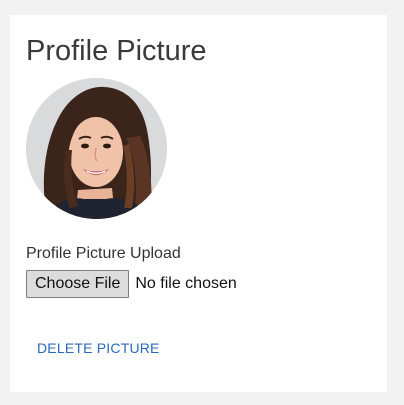  I want to click on delete-picture-link: DELETE PICTURE, so click(98, 348).